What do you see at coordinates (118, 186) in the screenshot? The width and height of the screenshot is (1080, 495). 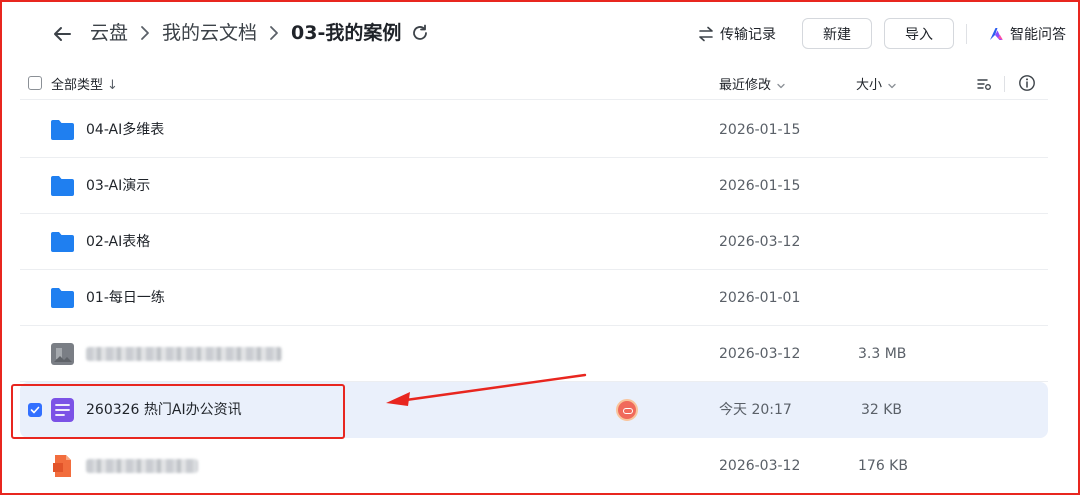 I see `file-name: 03-AI演示` at bounding box center [118, 186].